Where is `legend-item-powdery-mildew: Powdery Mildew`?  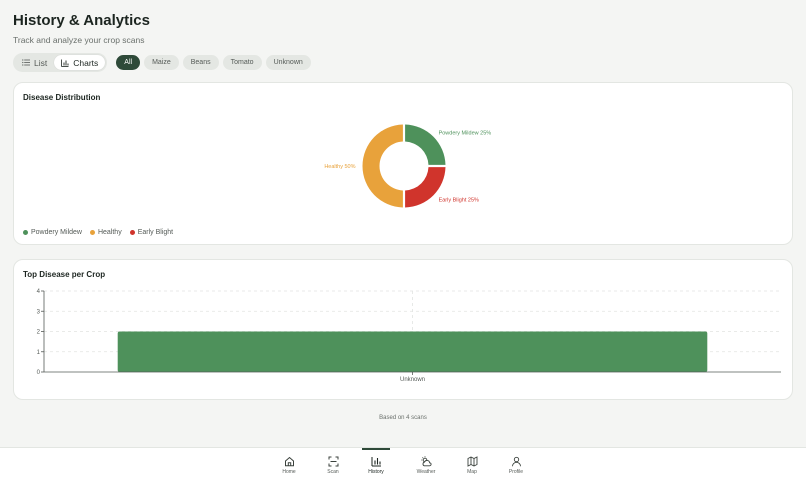
legend-item-powdery-mildew: Powdery Mildew is located at coordinates (52, 232).